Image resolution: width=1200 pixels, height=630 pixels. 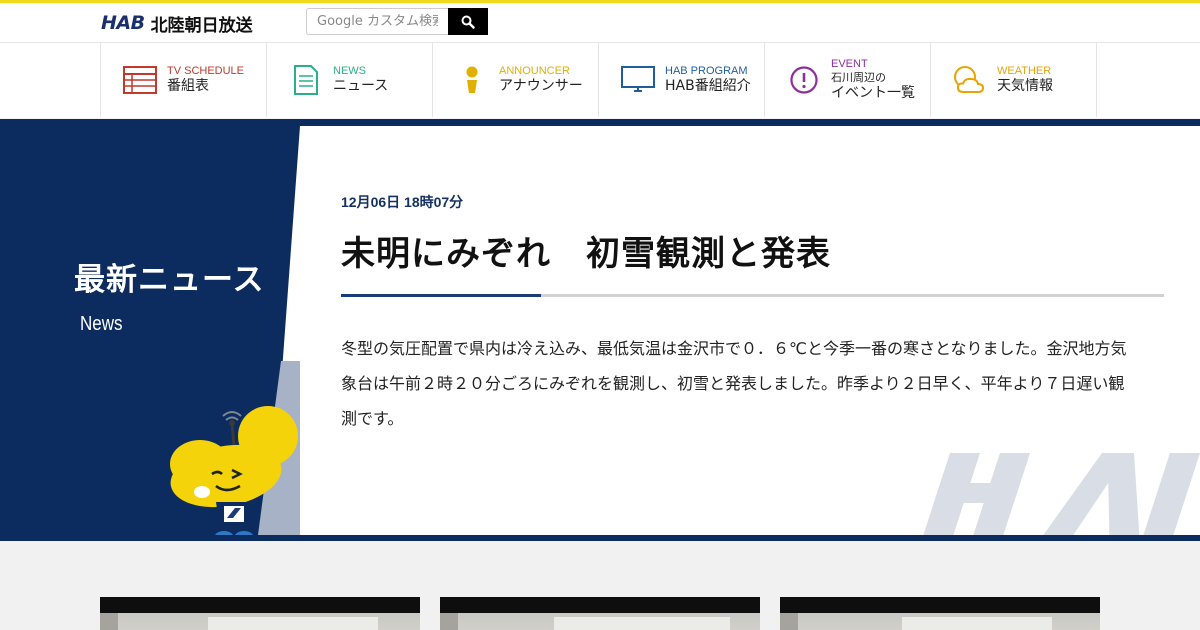 What do you see at coordinates (361, 86) in the screenshot?
I see `nav-label-ja: ニュース` at bounding box center [361, 86].